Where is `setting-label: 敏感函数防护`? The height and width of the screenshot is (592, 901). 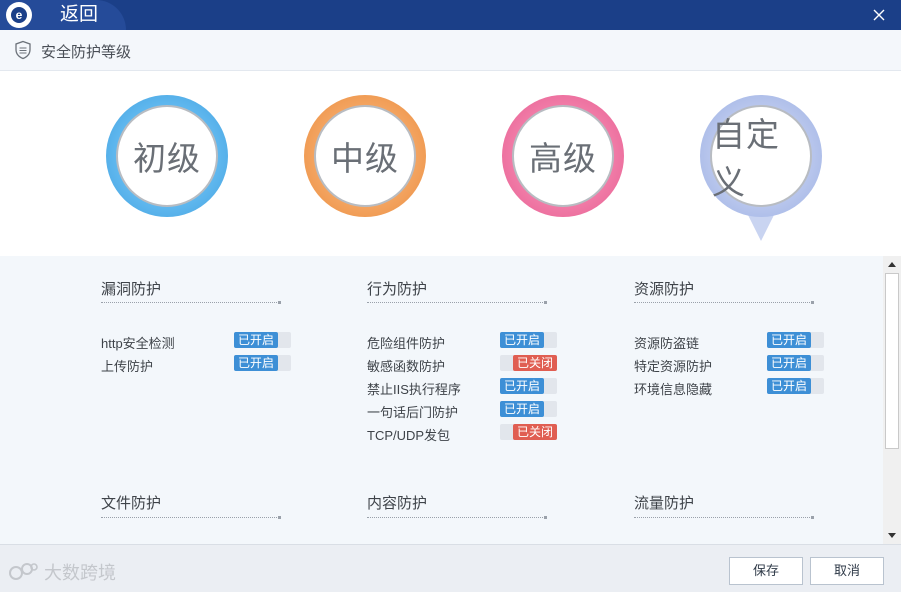 setting-label: 敏感函数防护 is located at coordinates (406, 366).